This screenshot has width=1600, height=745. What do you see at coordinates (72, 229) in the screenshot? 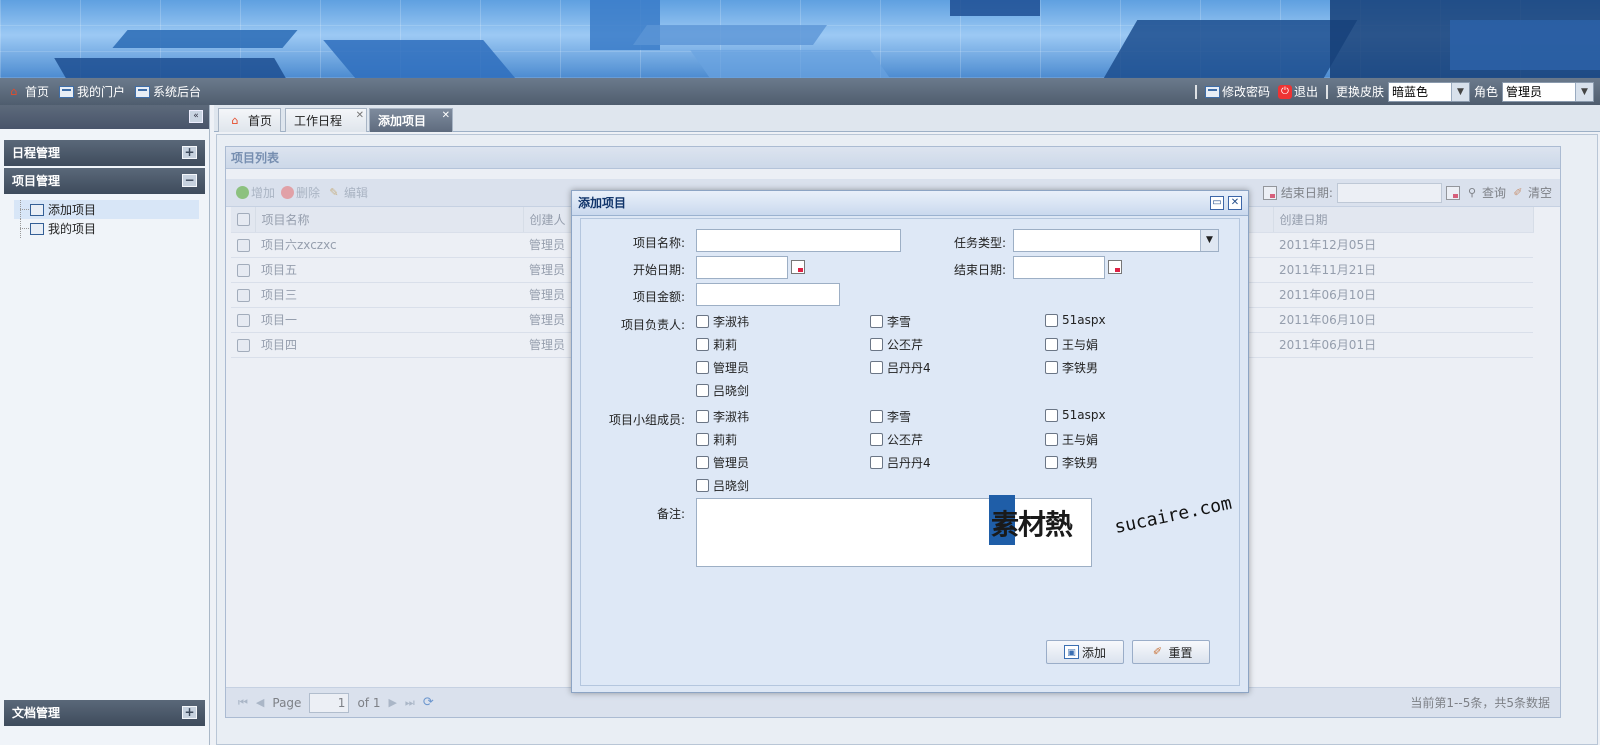
I see `sidebar-item-label: 我的项目` at bounding box center [72, 229].